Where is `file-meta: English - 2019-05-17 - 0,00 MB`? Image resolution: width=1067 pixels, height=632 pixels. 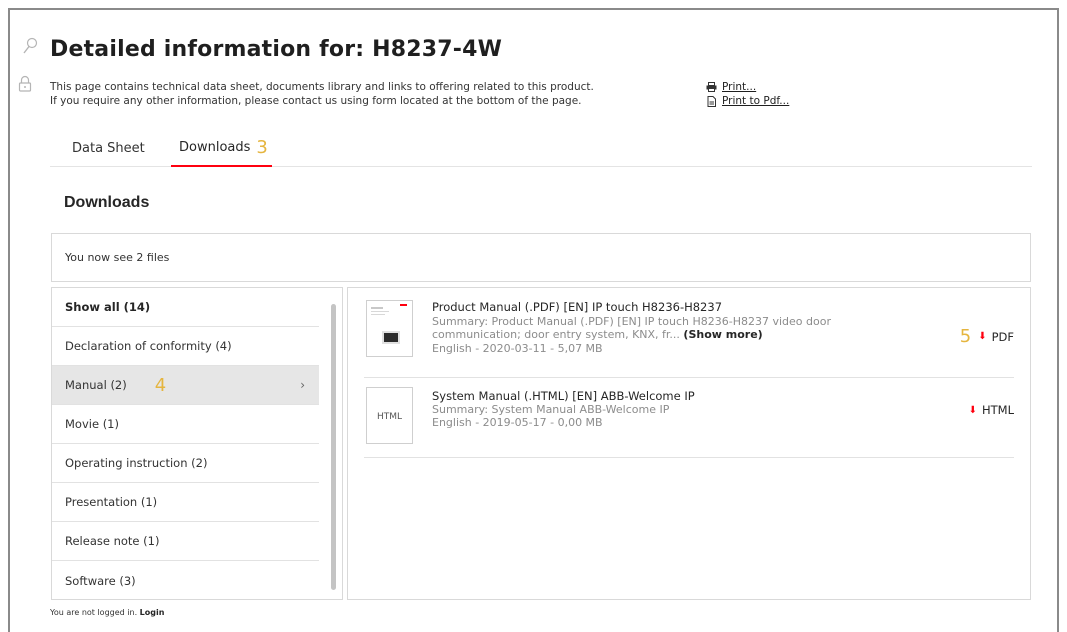 file-meta: English - 2019-05-17 - 0,00 MB is located at coordinates (517, 422).